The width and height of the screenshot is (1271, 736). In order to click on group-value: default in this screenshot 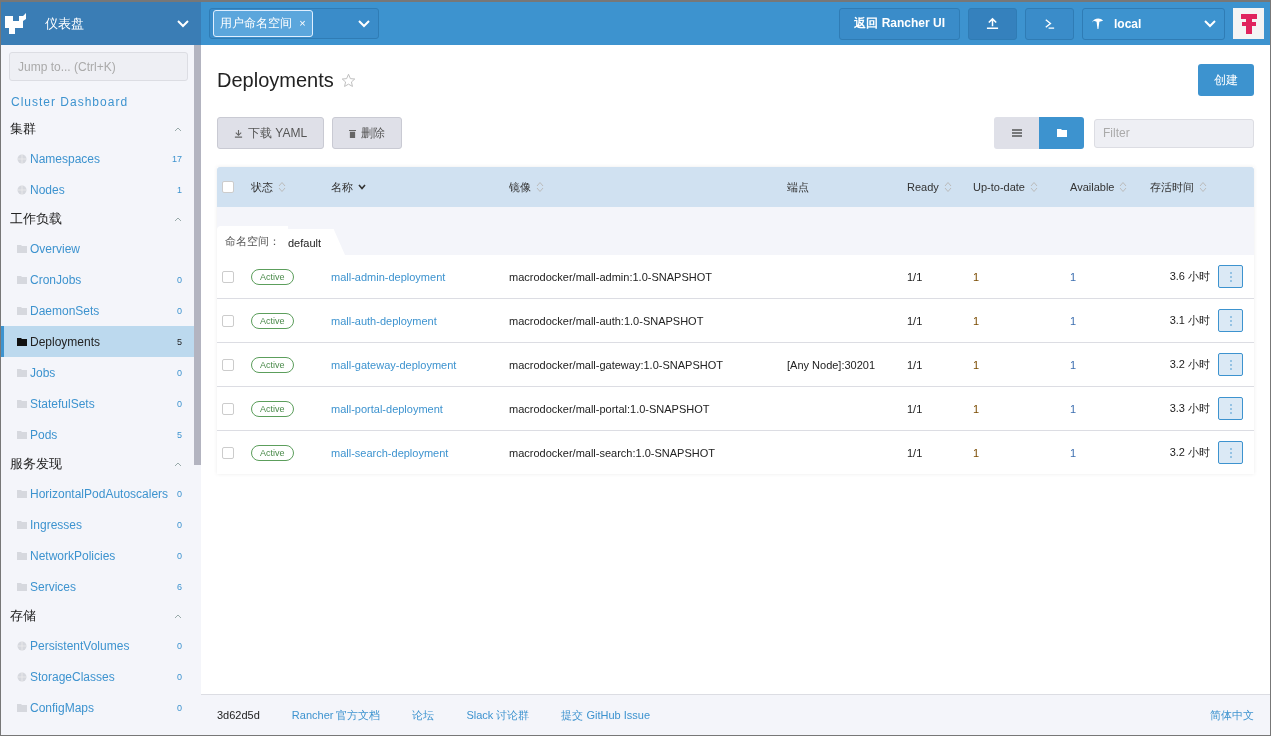, I will do `click(317, 242)`.